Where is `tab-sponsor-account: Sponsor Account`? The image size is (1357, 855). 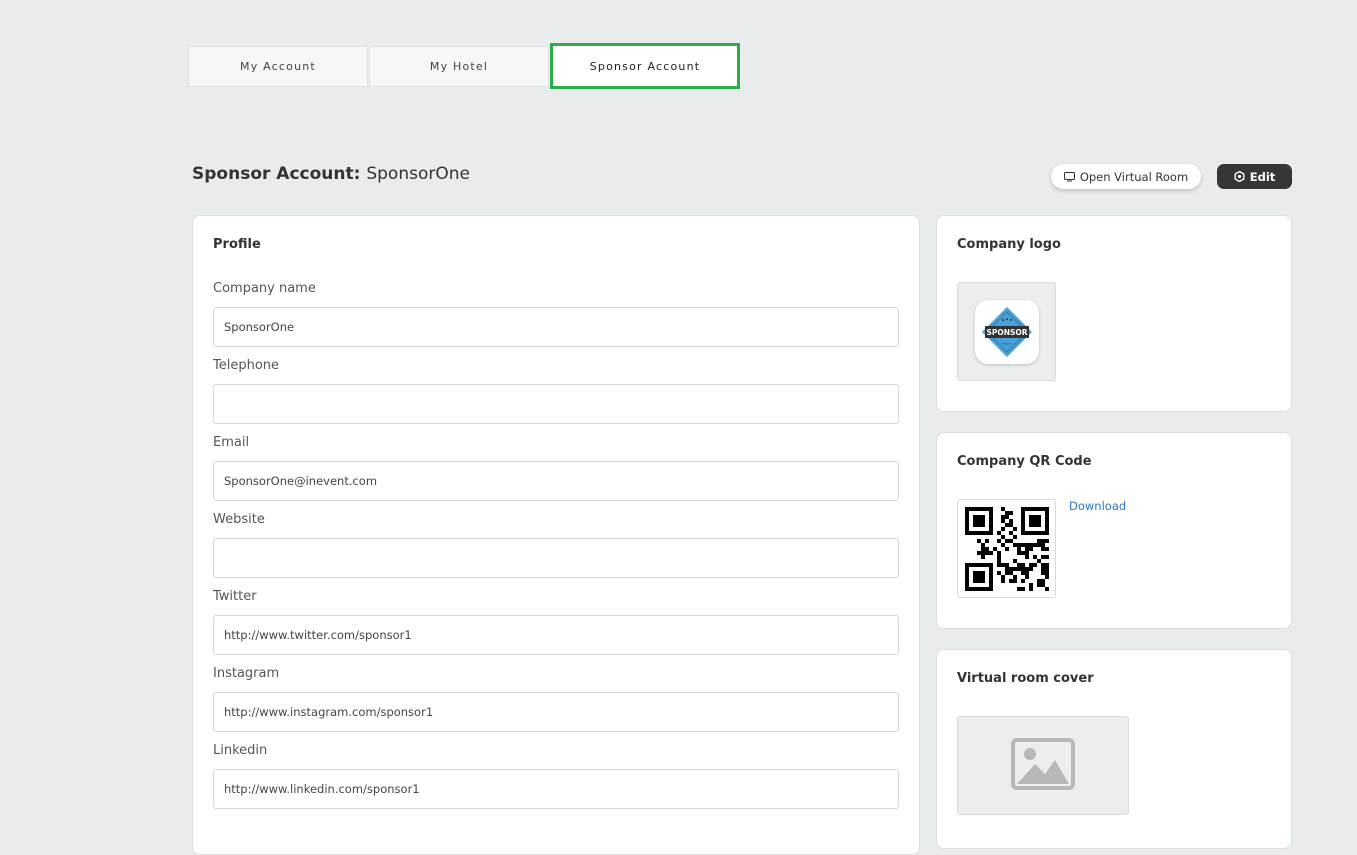 tab-sponsor-account: Sponsor Account is located at coordinates (645, 66).